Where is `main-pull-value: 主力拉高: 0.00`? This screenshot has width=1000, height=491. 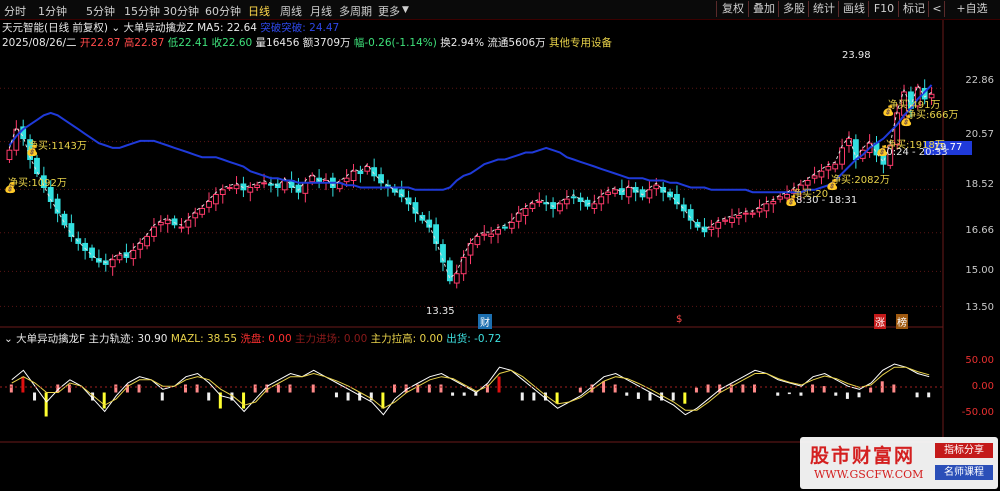
main-pull-value: 主力拉高: 0.00 is located at coordinates (406, 339).